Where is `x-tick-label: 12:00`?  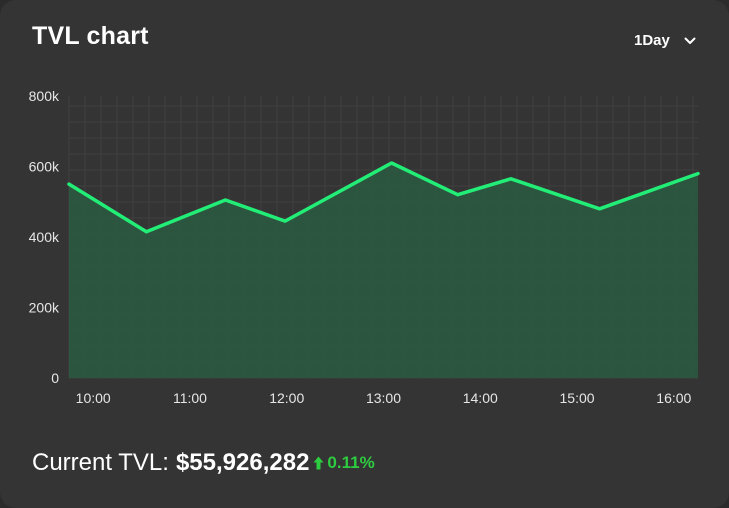
x-tick-label: 12:00 is located at coordinates (286, 398).